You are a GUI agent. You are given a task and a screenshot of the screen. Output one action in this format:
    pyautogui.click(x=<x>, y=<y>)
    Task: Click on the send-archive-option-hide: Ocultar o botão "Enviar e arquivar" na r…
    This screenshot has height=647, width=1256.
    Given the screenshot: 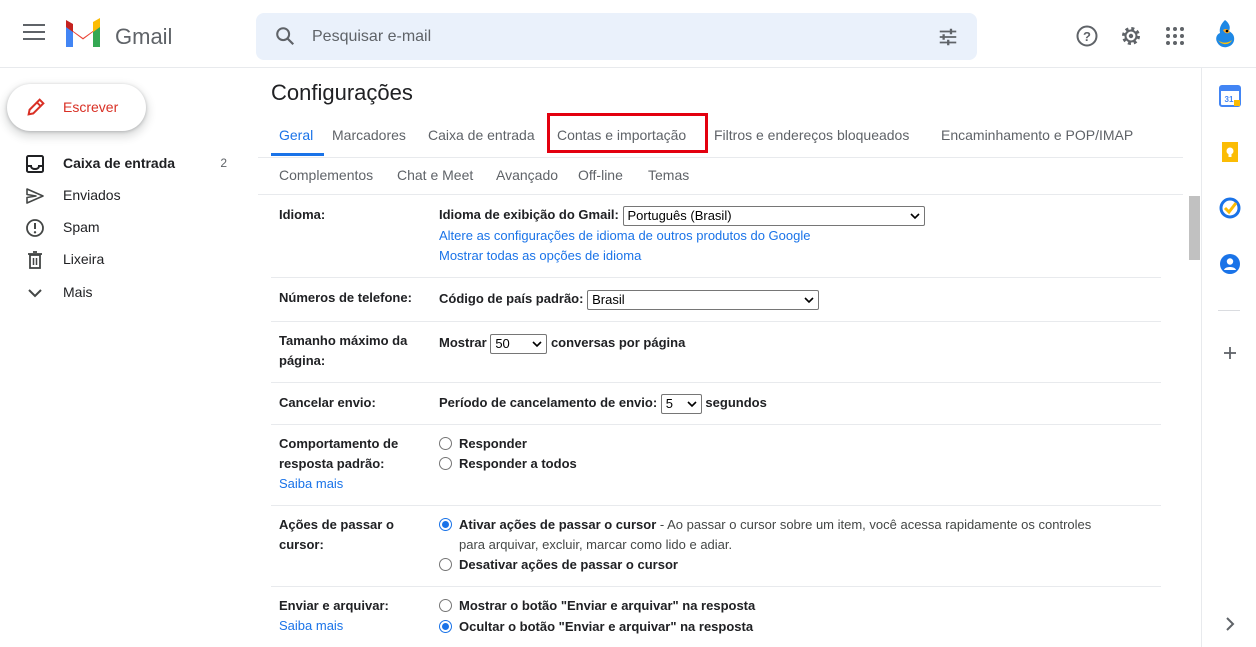 What is the action you would take?
    pyautogui.click(x=596, y=627)
    